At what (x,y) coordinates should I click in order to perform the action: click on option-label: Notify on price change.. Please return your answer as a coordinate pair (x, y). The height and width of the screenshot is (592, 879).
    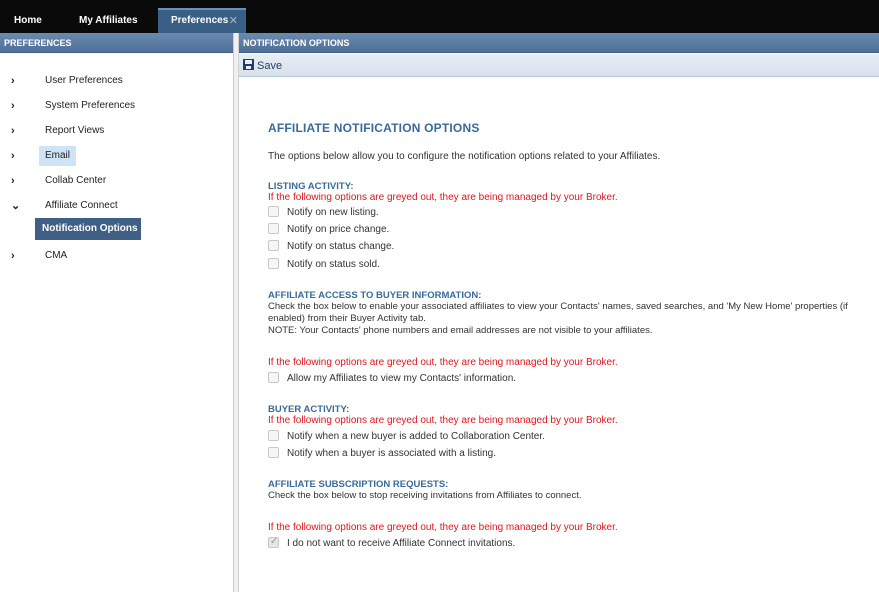
    Looking at the image, I should click on (338, 229).